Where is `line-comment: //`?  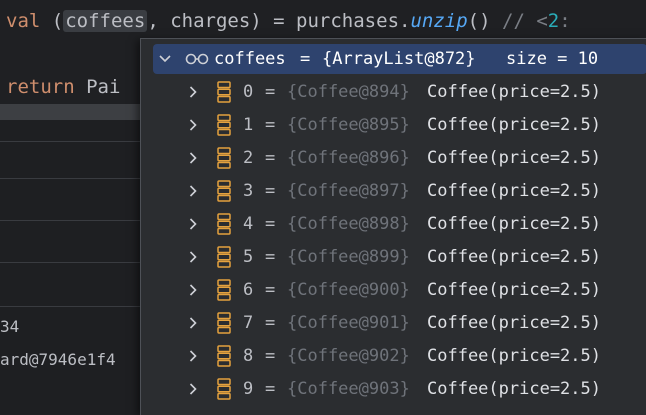 line-comment: // is located at coordinates (513, 21).